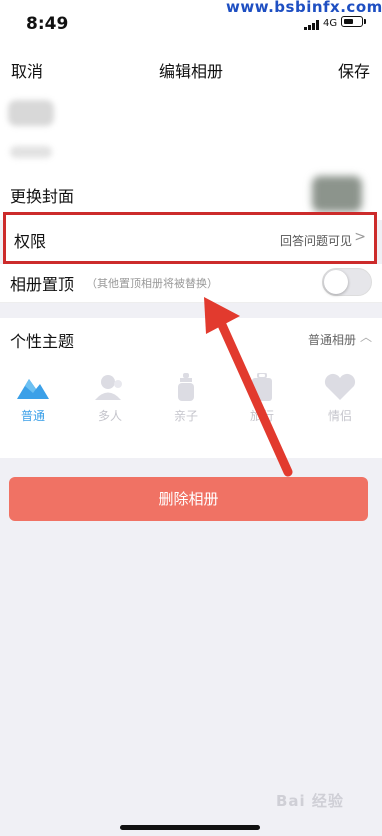 The width and height of the screenshot is (382, 836). Describe the element at coordinates (191, 22) in the screenshot. I see `status-bar: 8:49 www.bsbinfx.com 4G` at that location.